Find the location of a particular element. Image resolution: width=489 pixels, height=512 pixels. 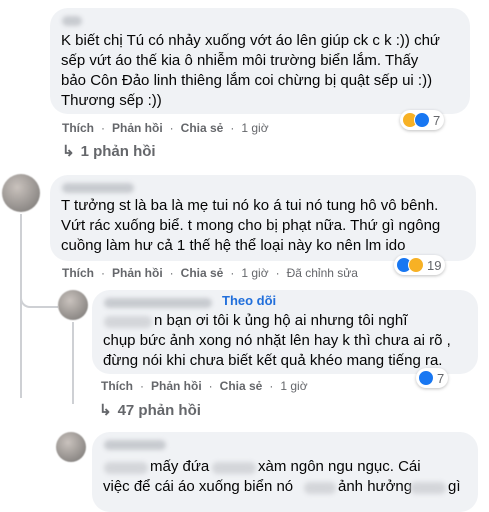

reply-text-line1: n bạn ơi tôi k ủng hộ ai nhưng tôi nghĩ is located at coordinates (281, 320).